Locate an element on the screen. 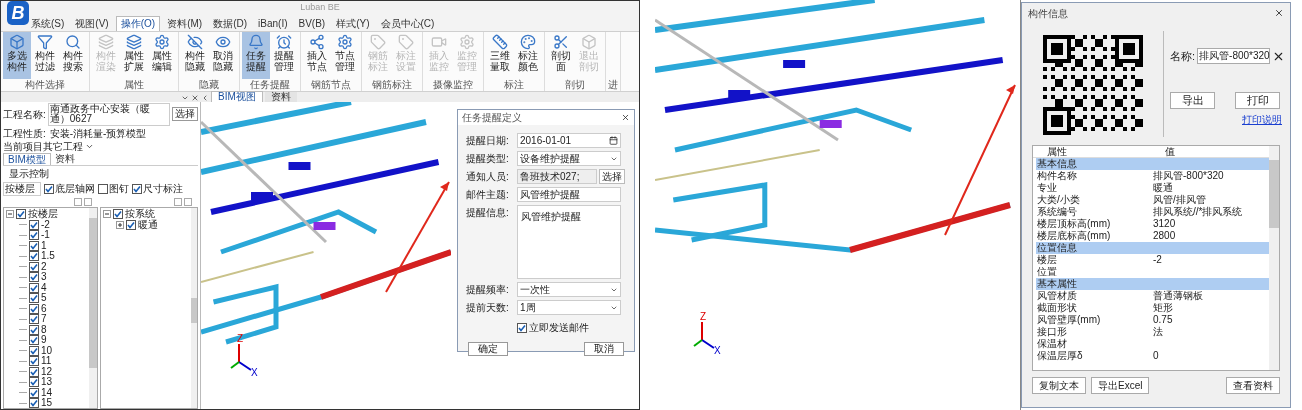 Image resolution: width=1302 pixels, height=410 pixels. tree-item: 13 is located at coordinates (47, 382).